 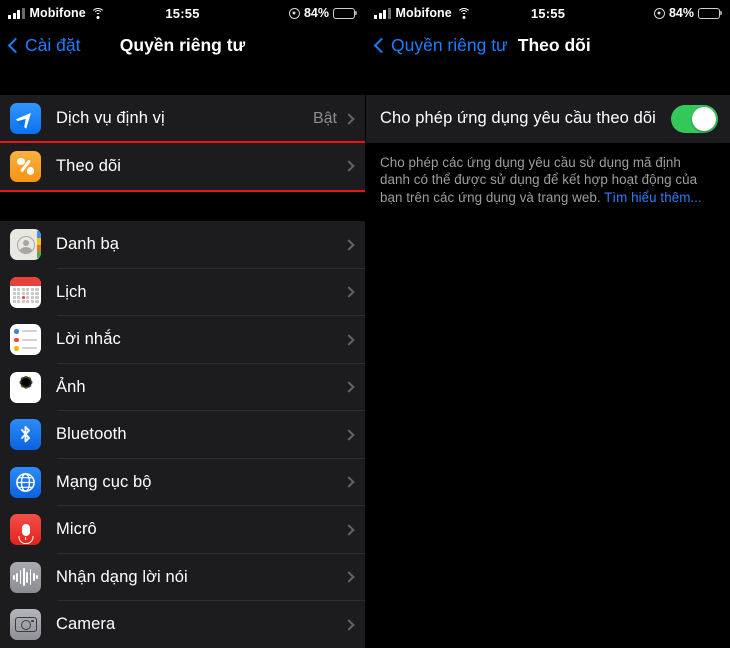 I want to click on settings-section-location: Dịch vụ định vị Bật, so click(x=182, y=119).